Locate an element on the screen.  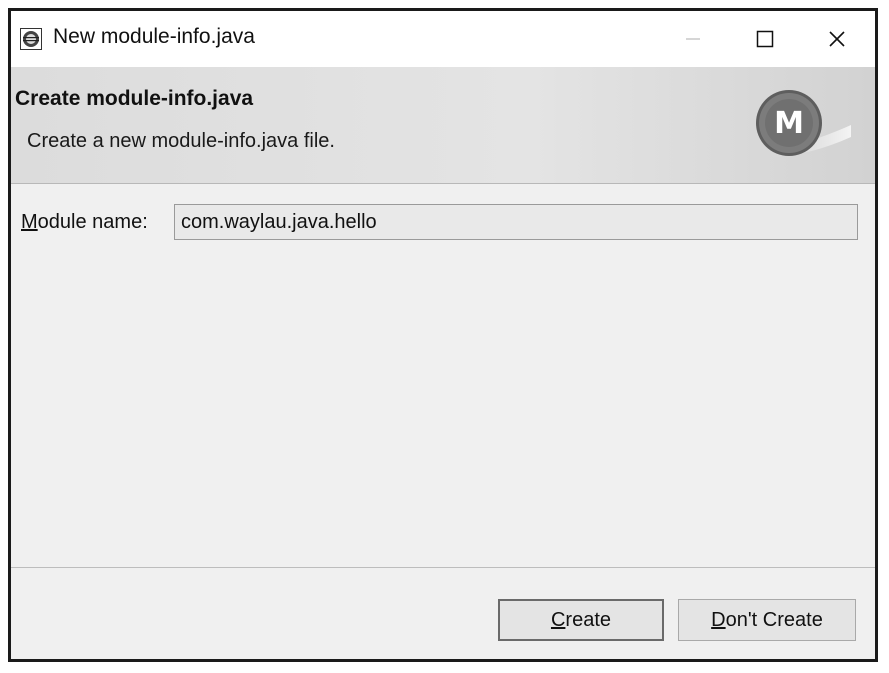
minimize-button is located at coordinates (693, 39).